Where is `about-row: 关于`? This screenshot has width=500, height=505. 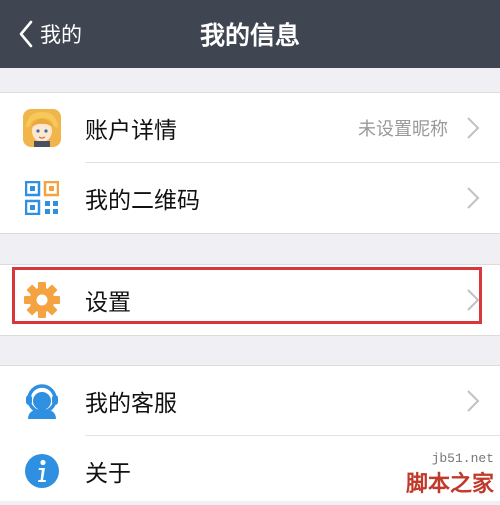 about-row: 关于 is located at coordinates (250, 470).